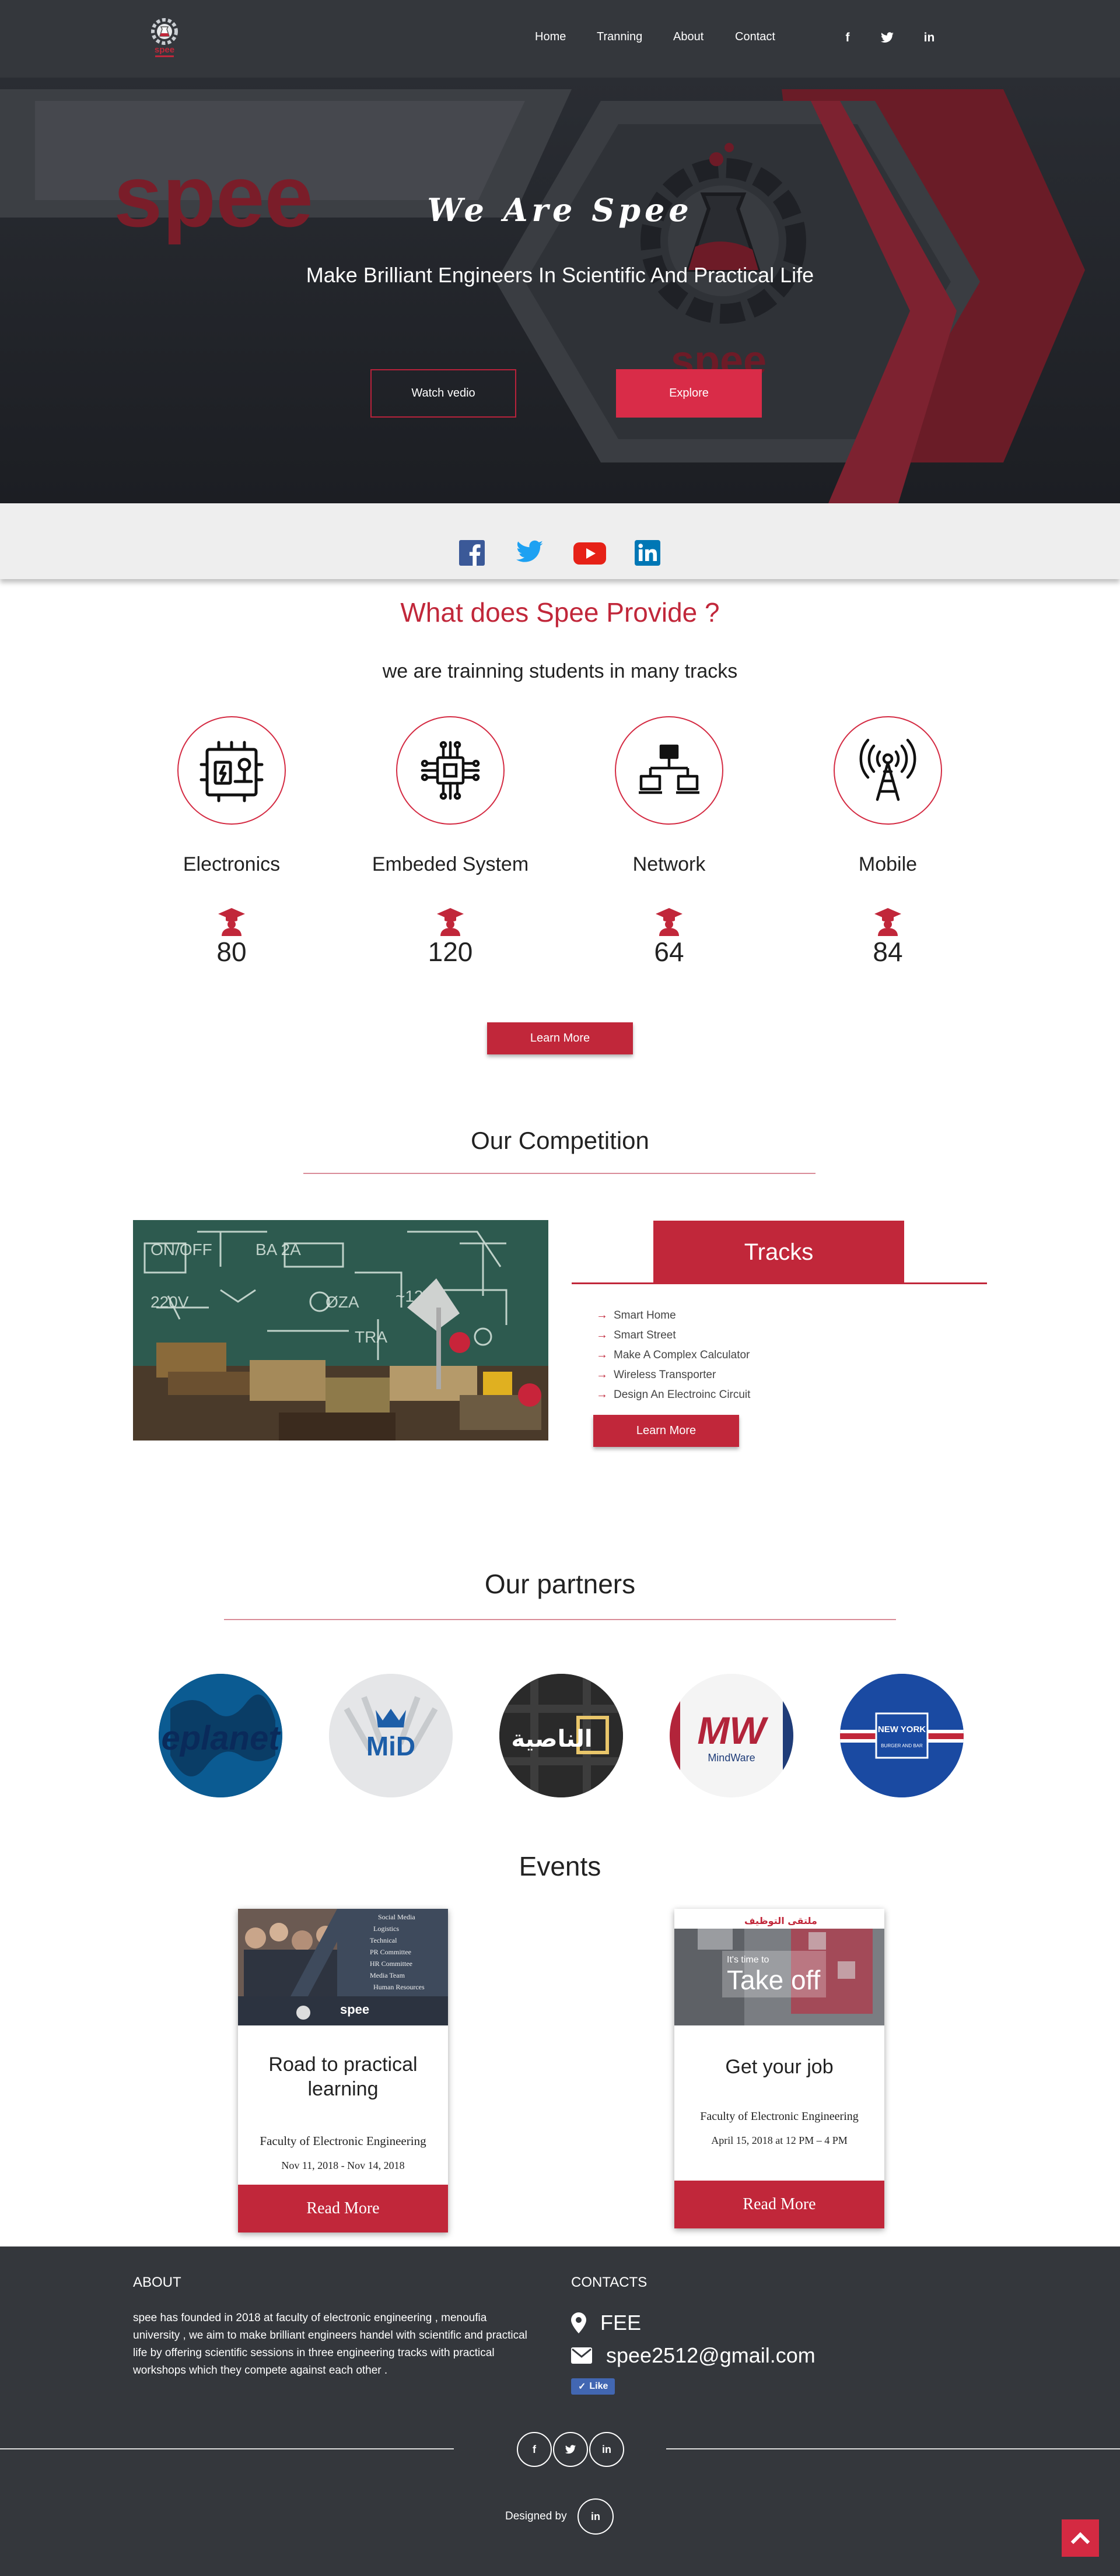 The width and height of the screenshot is (1120, 2576). What do you see at coordinates (688, 37) in the screenshot?
I see `nav-link-about: About` at bounding box center [688, 37].